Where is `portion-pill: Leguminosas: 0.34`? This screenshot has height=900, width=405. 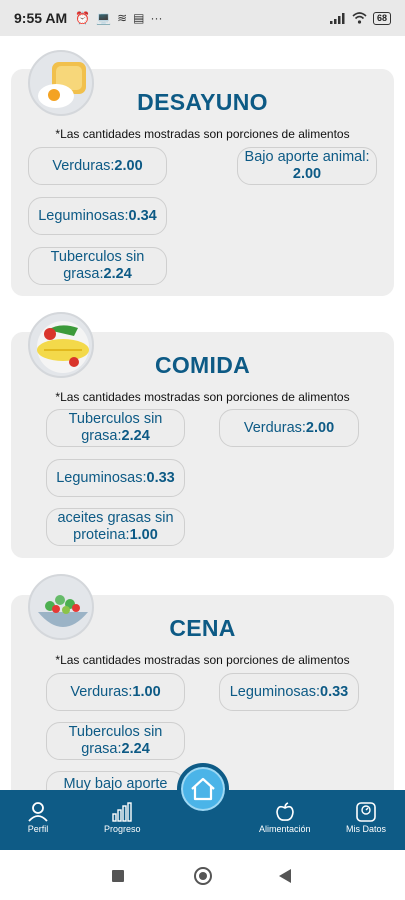
portion-pill: Leguminosas: 0.34 is located at coordinates (97, 216).